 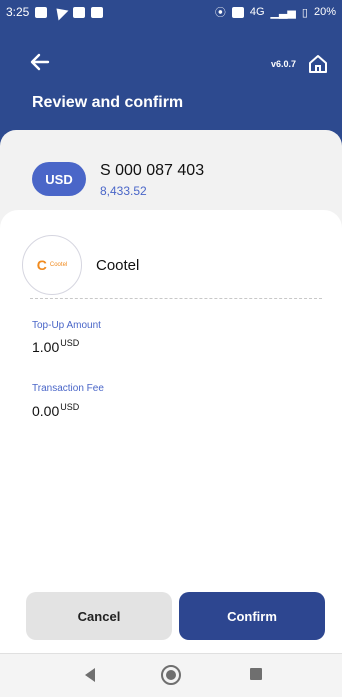 What do you see at coordinates (59, 179) in the screenshot?
I see `currency-badge: USD` at bounding box center [59, 179].